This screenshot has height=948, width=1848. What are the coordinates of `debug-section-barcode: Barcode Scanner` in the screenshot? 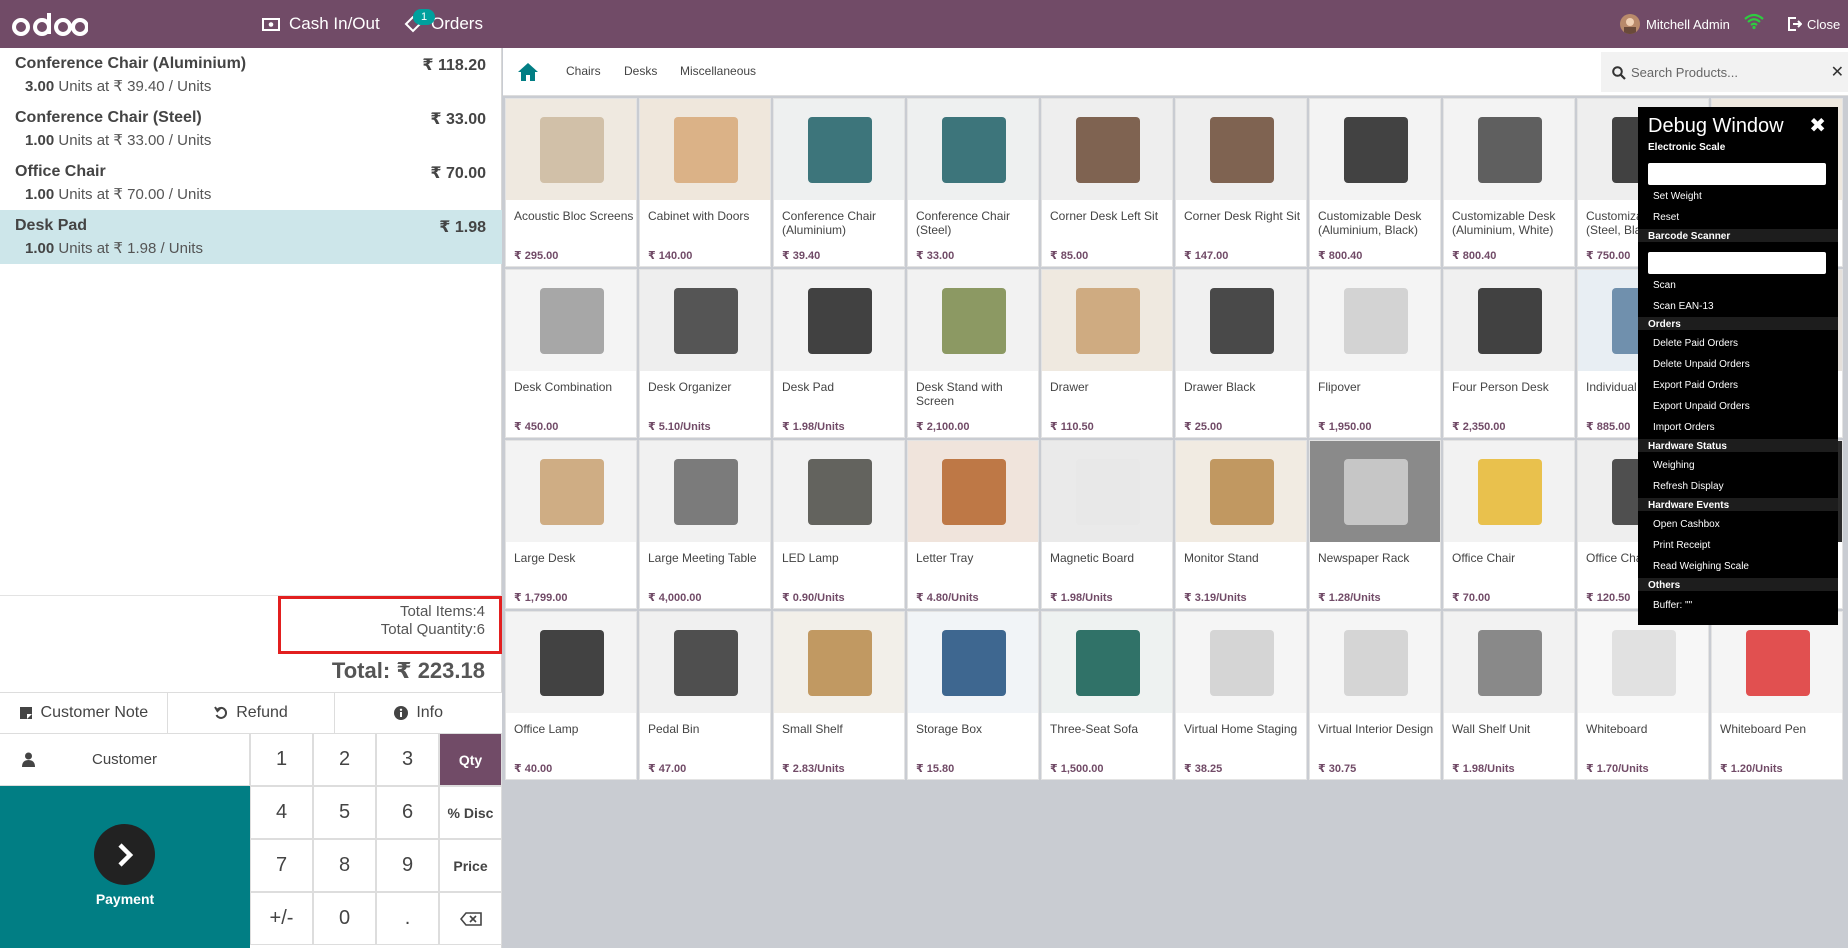 It's located at (1689, 236).